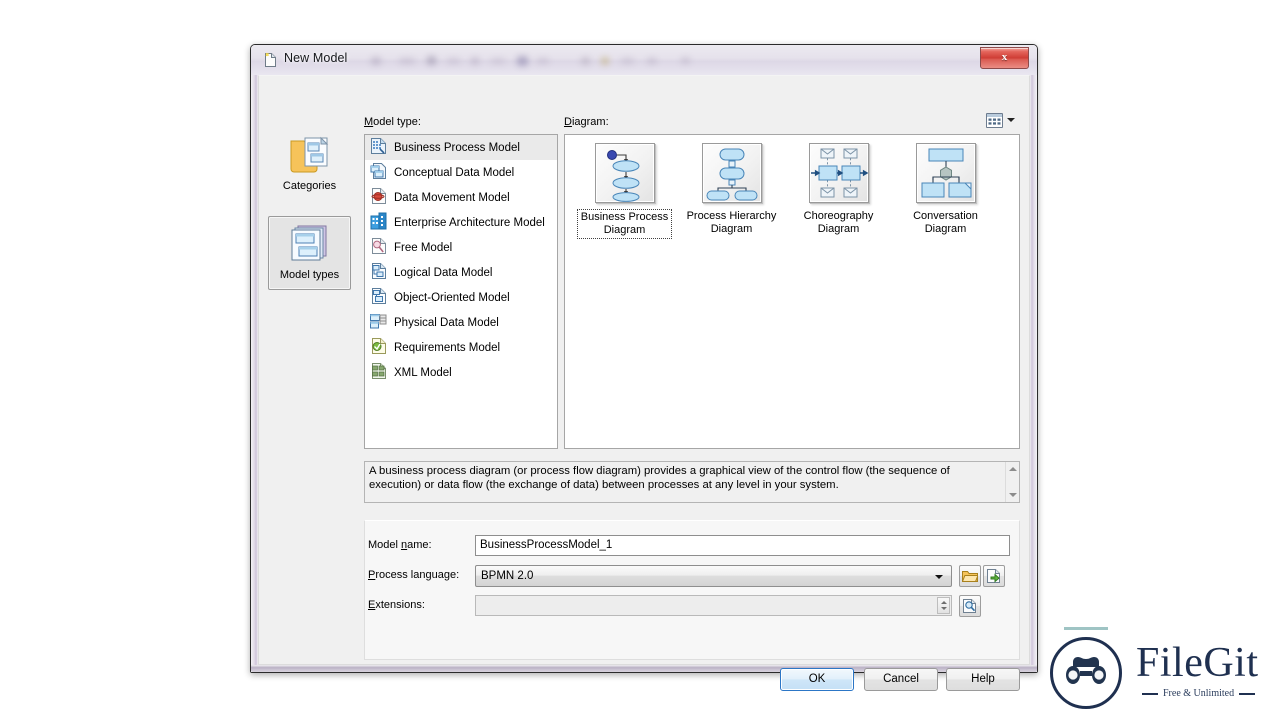 The width and height of the screenshot is (1280, 720). I want to click on list-item: Conceptual Data Model, so click(461, 172).